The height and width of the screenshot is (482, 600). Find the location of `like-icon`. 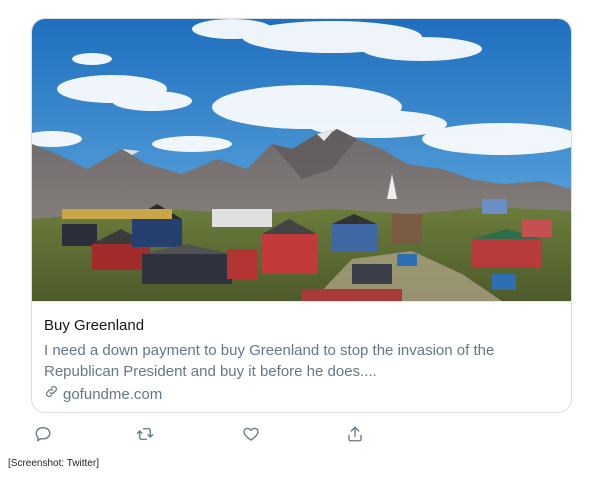

like-icon is located at coordinates (251, 434).